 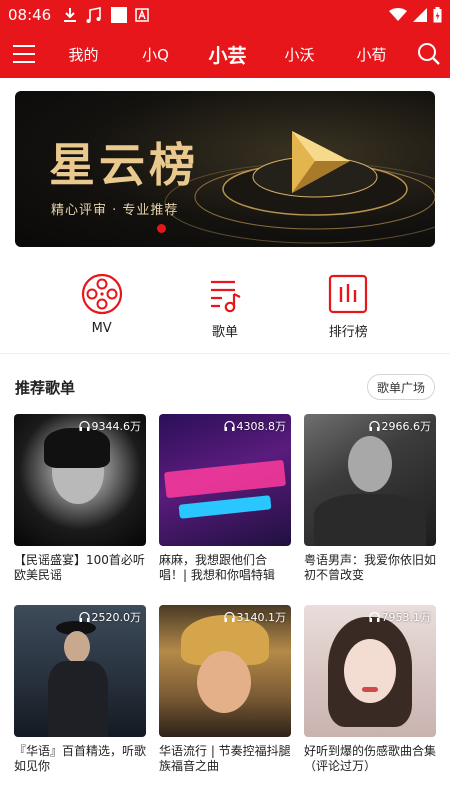 I want to click on play-count-value: 7953.1万, so click(x=406, y=617).